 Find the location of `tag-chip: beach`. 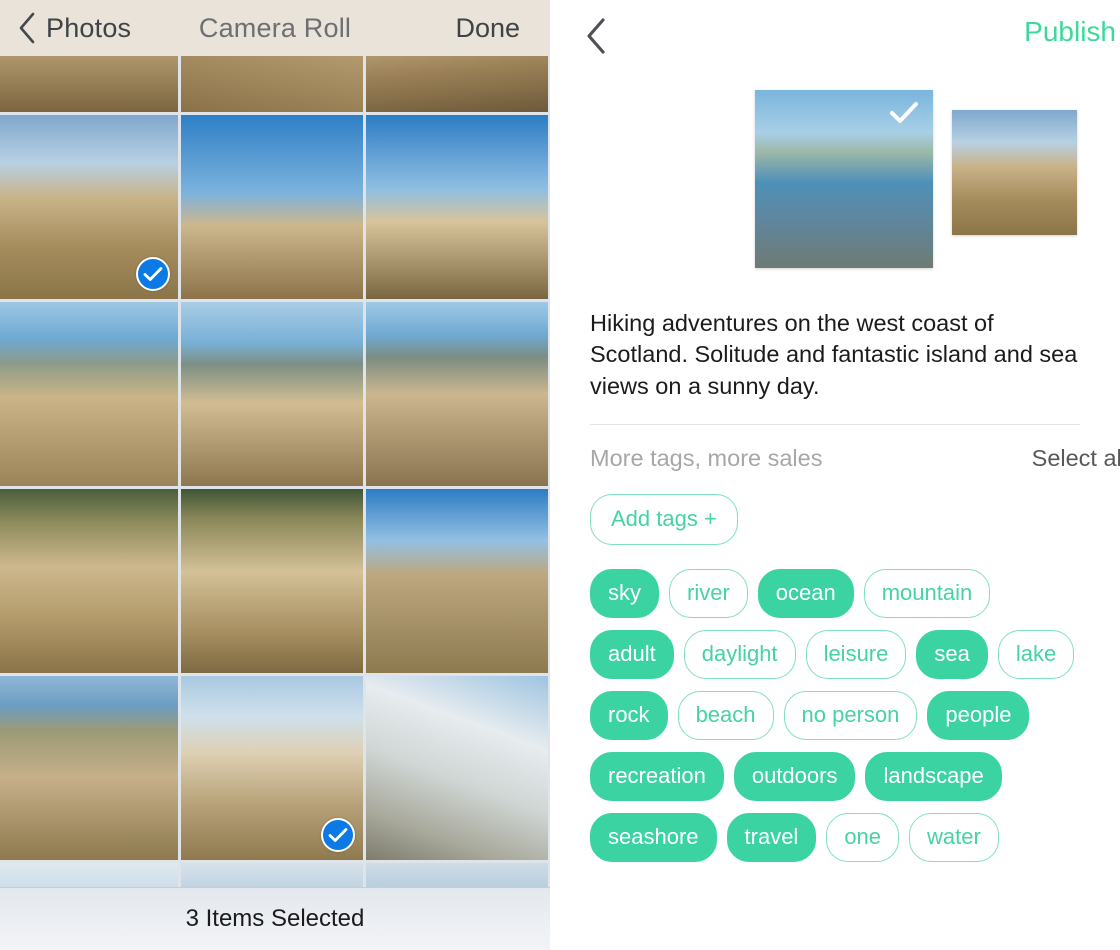

tag-chip: beach is located at coordinates (725, 715).